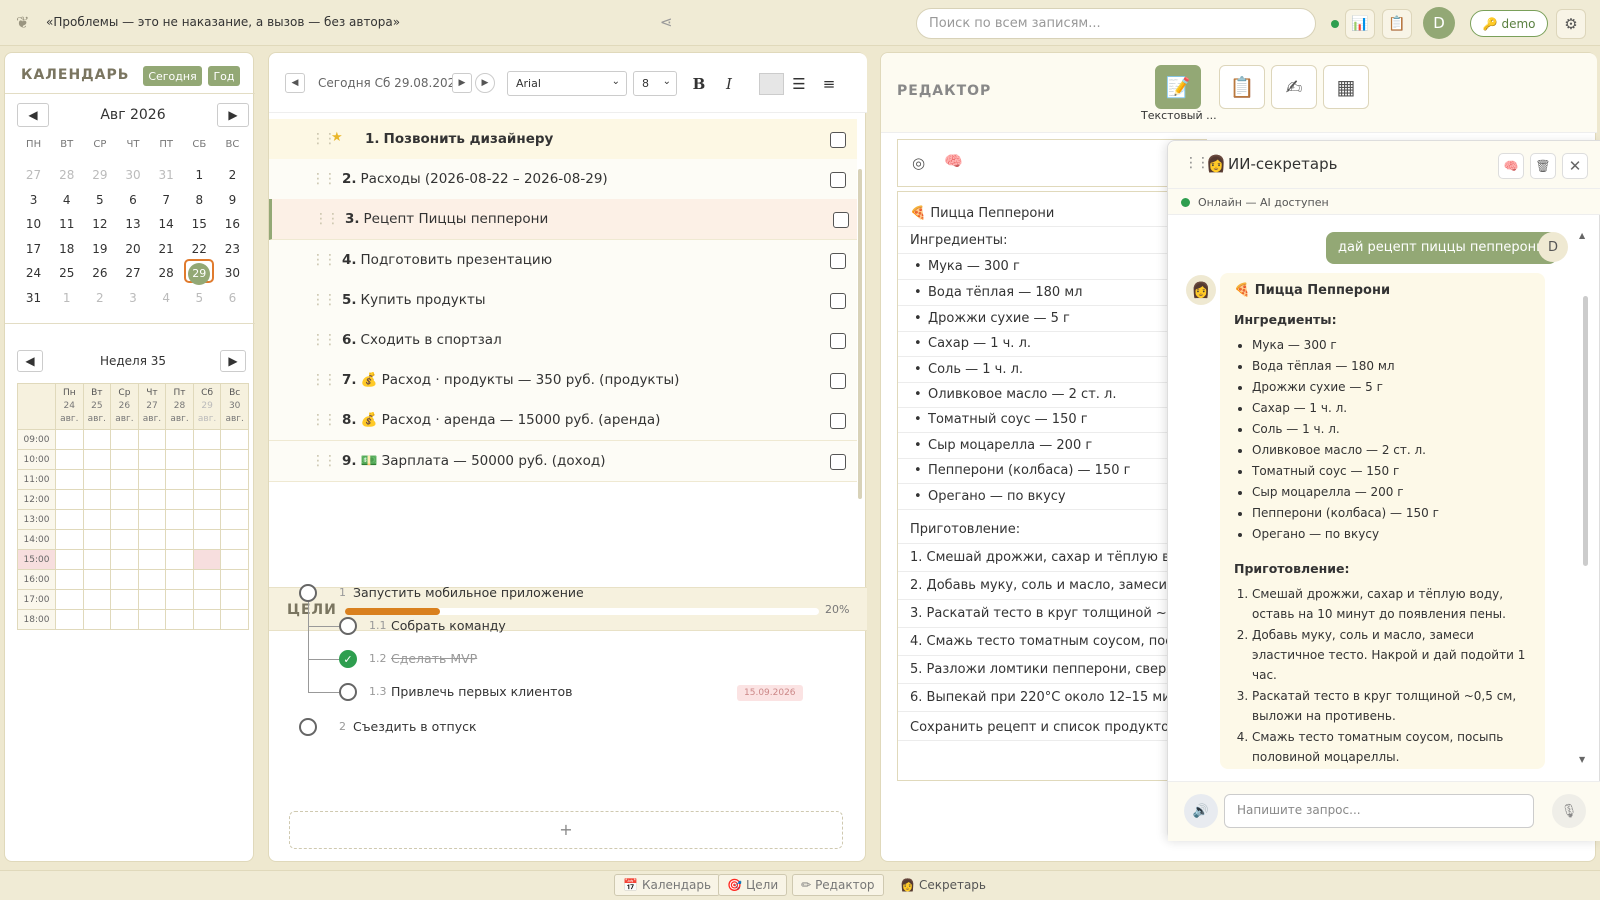 This screenshot has height=900, width=1600. Describe the element at coordinates (953, 161) in the screenshot. I see `brain-icon: 🧠` at that location.